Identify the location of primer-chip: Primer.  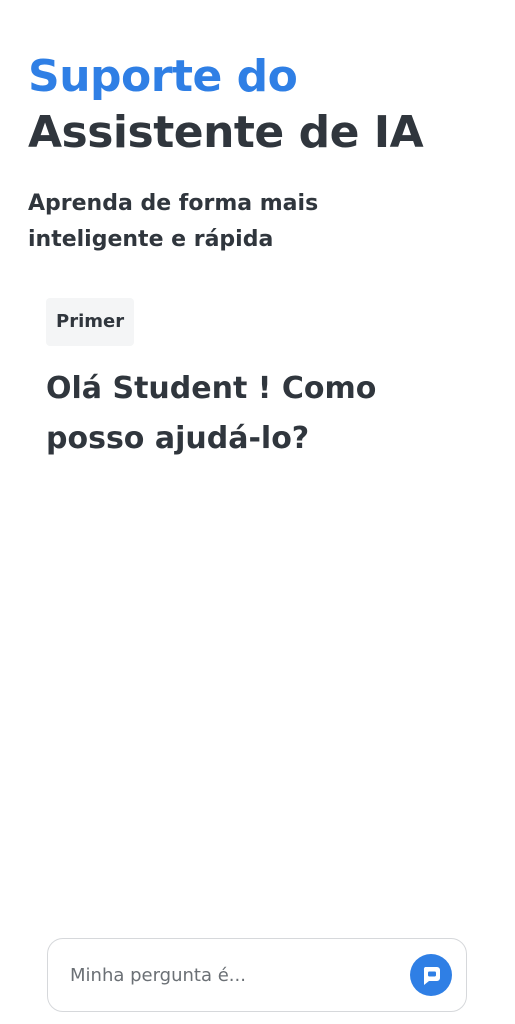
(90, 322).